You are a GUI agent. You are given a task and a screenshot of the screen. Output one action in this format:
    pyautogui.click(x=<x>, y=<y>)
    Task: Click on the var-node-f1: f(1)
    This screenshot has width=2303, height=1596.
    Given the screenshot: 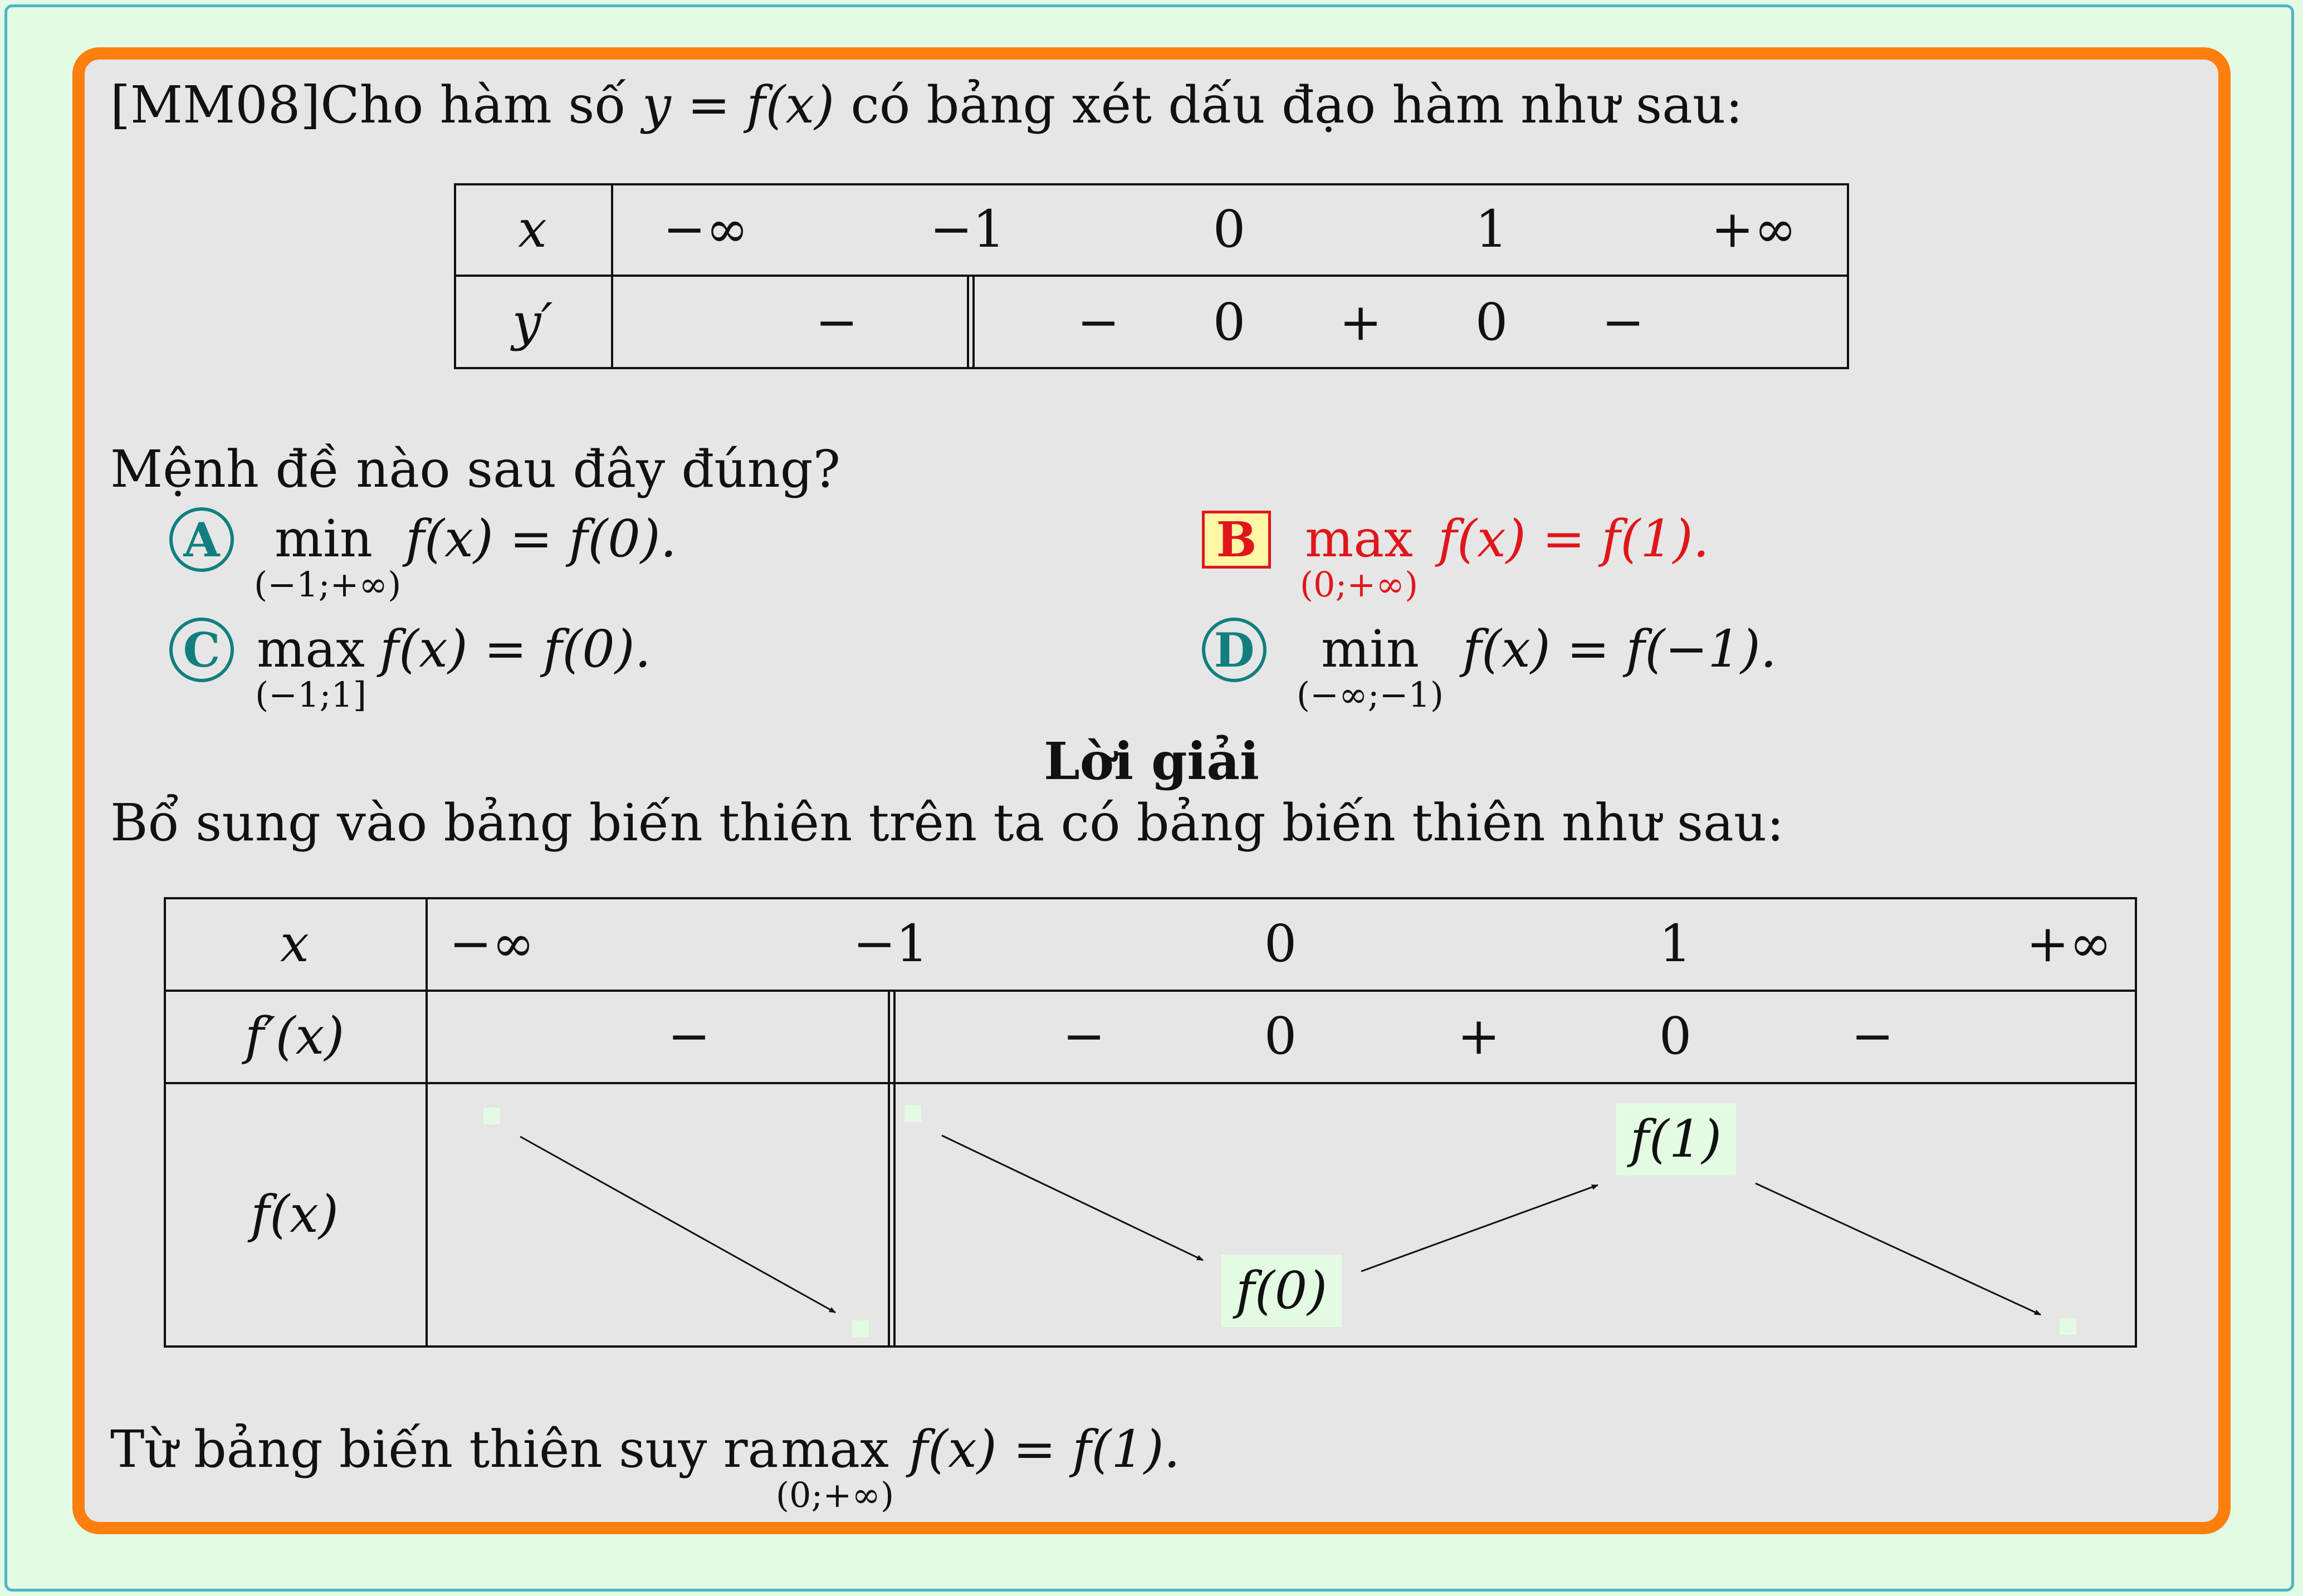 What is the action you would take?
    pyautogui.click(x=1676, y=1139)
    